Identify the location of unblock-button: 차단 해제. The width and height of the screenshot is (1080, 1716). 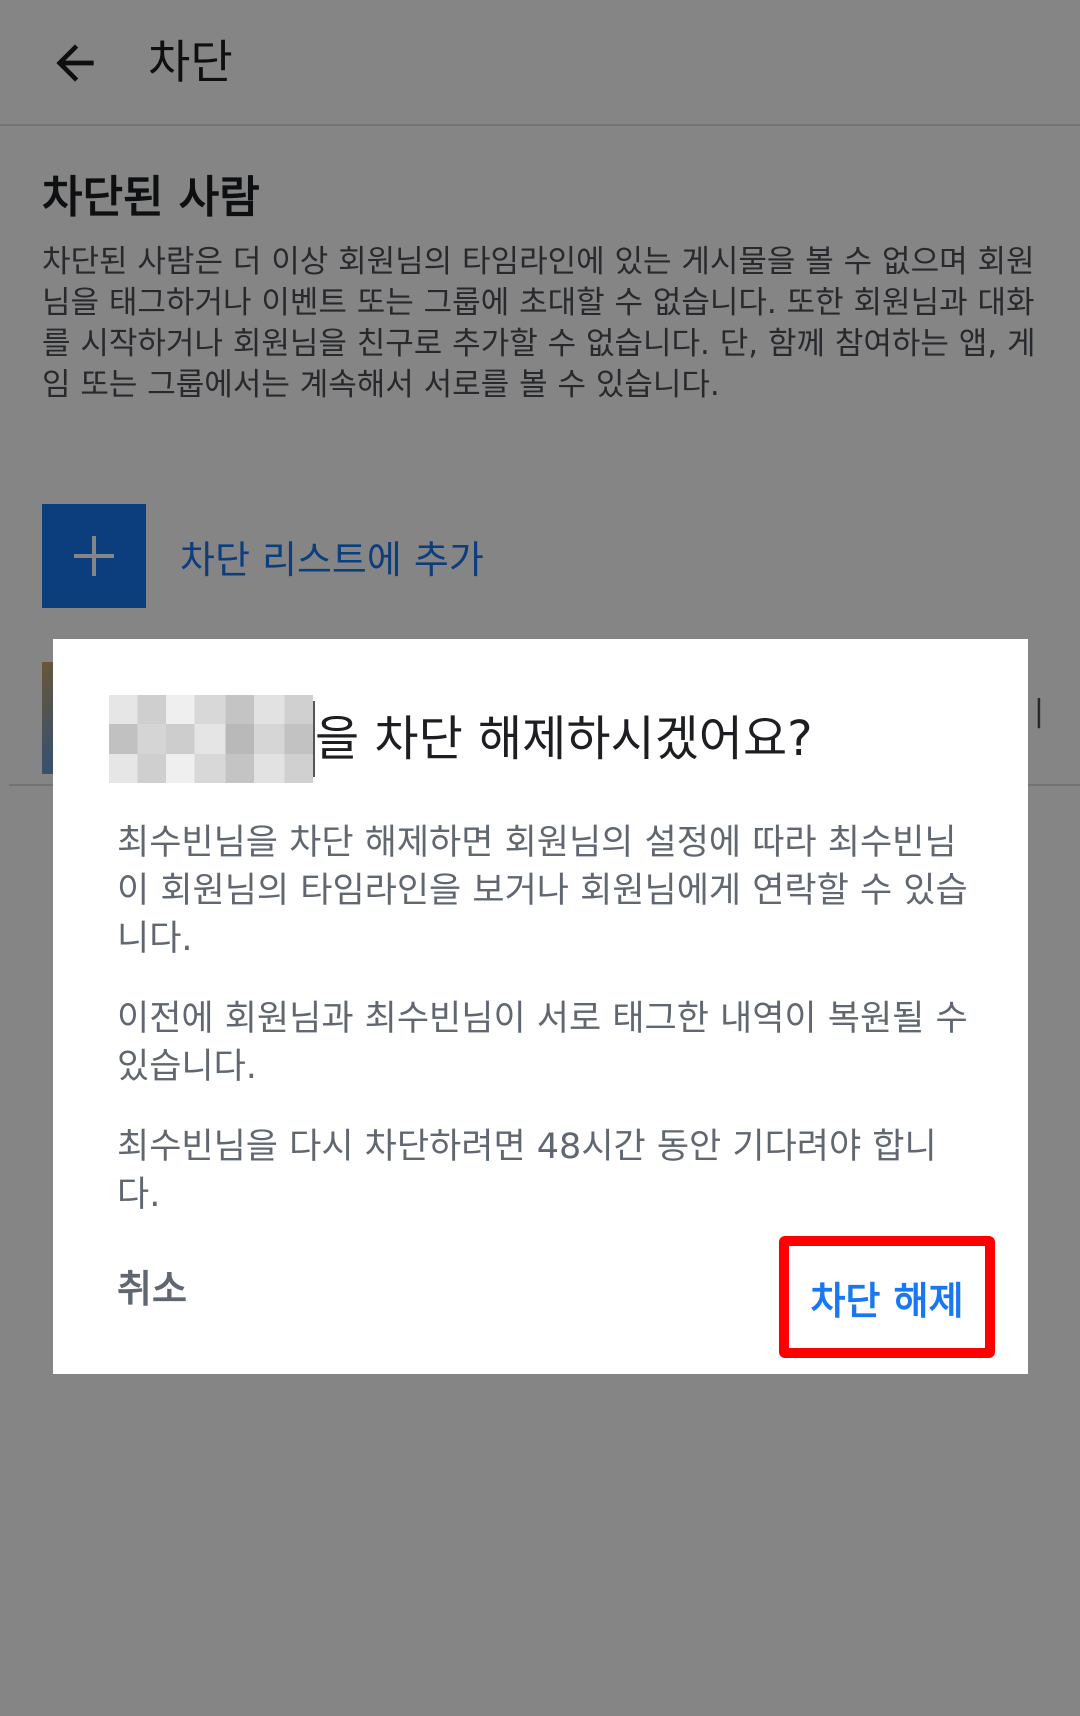
(887, 1297).